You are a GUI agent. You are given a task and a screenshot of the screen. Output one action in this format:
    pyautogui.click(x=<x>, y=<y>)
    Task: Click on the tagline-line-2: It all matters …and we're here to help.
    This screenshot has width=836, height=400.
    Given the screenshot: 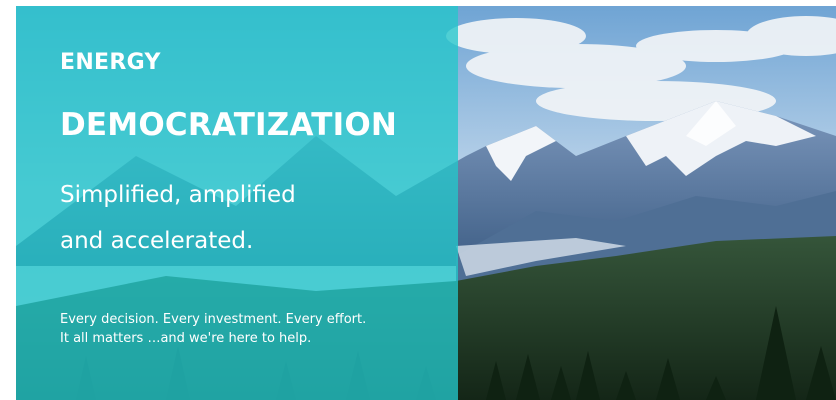 What is the action you would take?
    pyautogui.click(x=186, y=338)
    